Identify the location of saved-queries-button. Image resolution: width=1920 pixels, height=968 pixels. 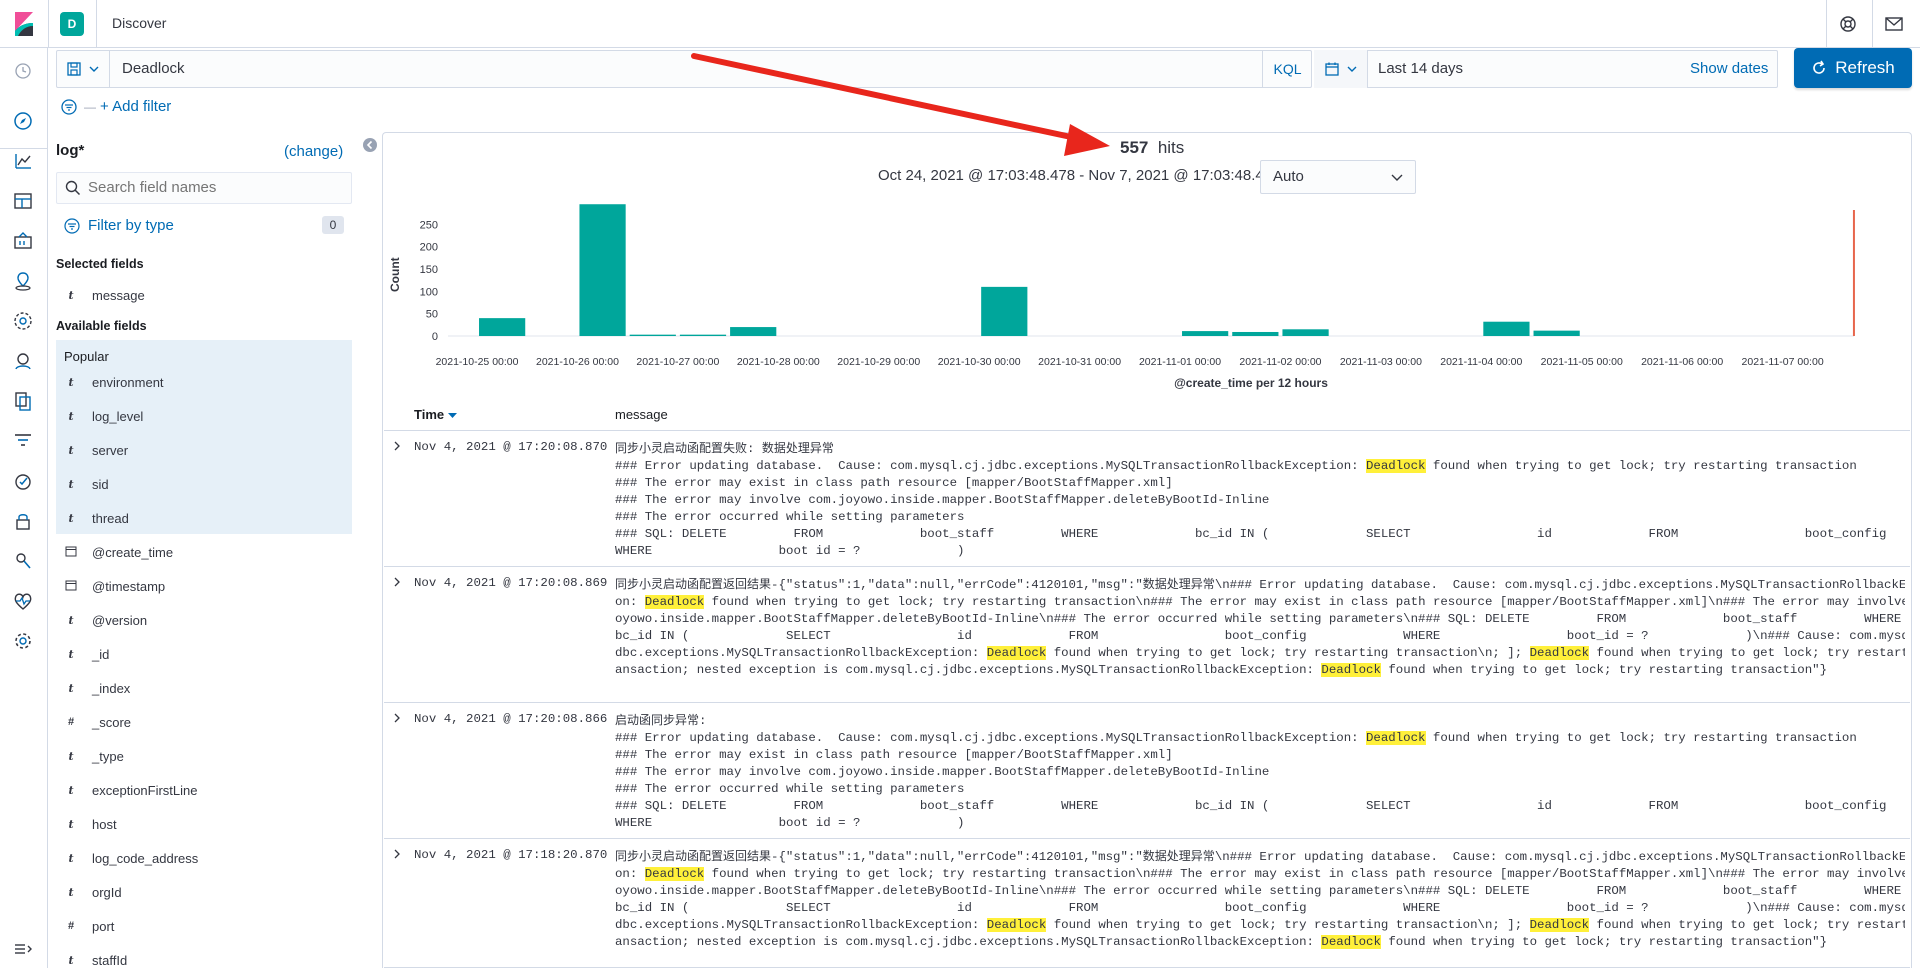
(83, 69).